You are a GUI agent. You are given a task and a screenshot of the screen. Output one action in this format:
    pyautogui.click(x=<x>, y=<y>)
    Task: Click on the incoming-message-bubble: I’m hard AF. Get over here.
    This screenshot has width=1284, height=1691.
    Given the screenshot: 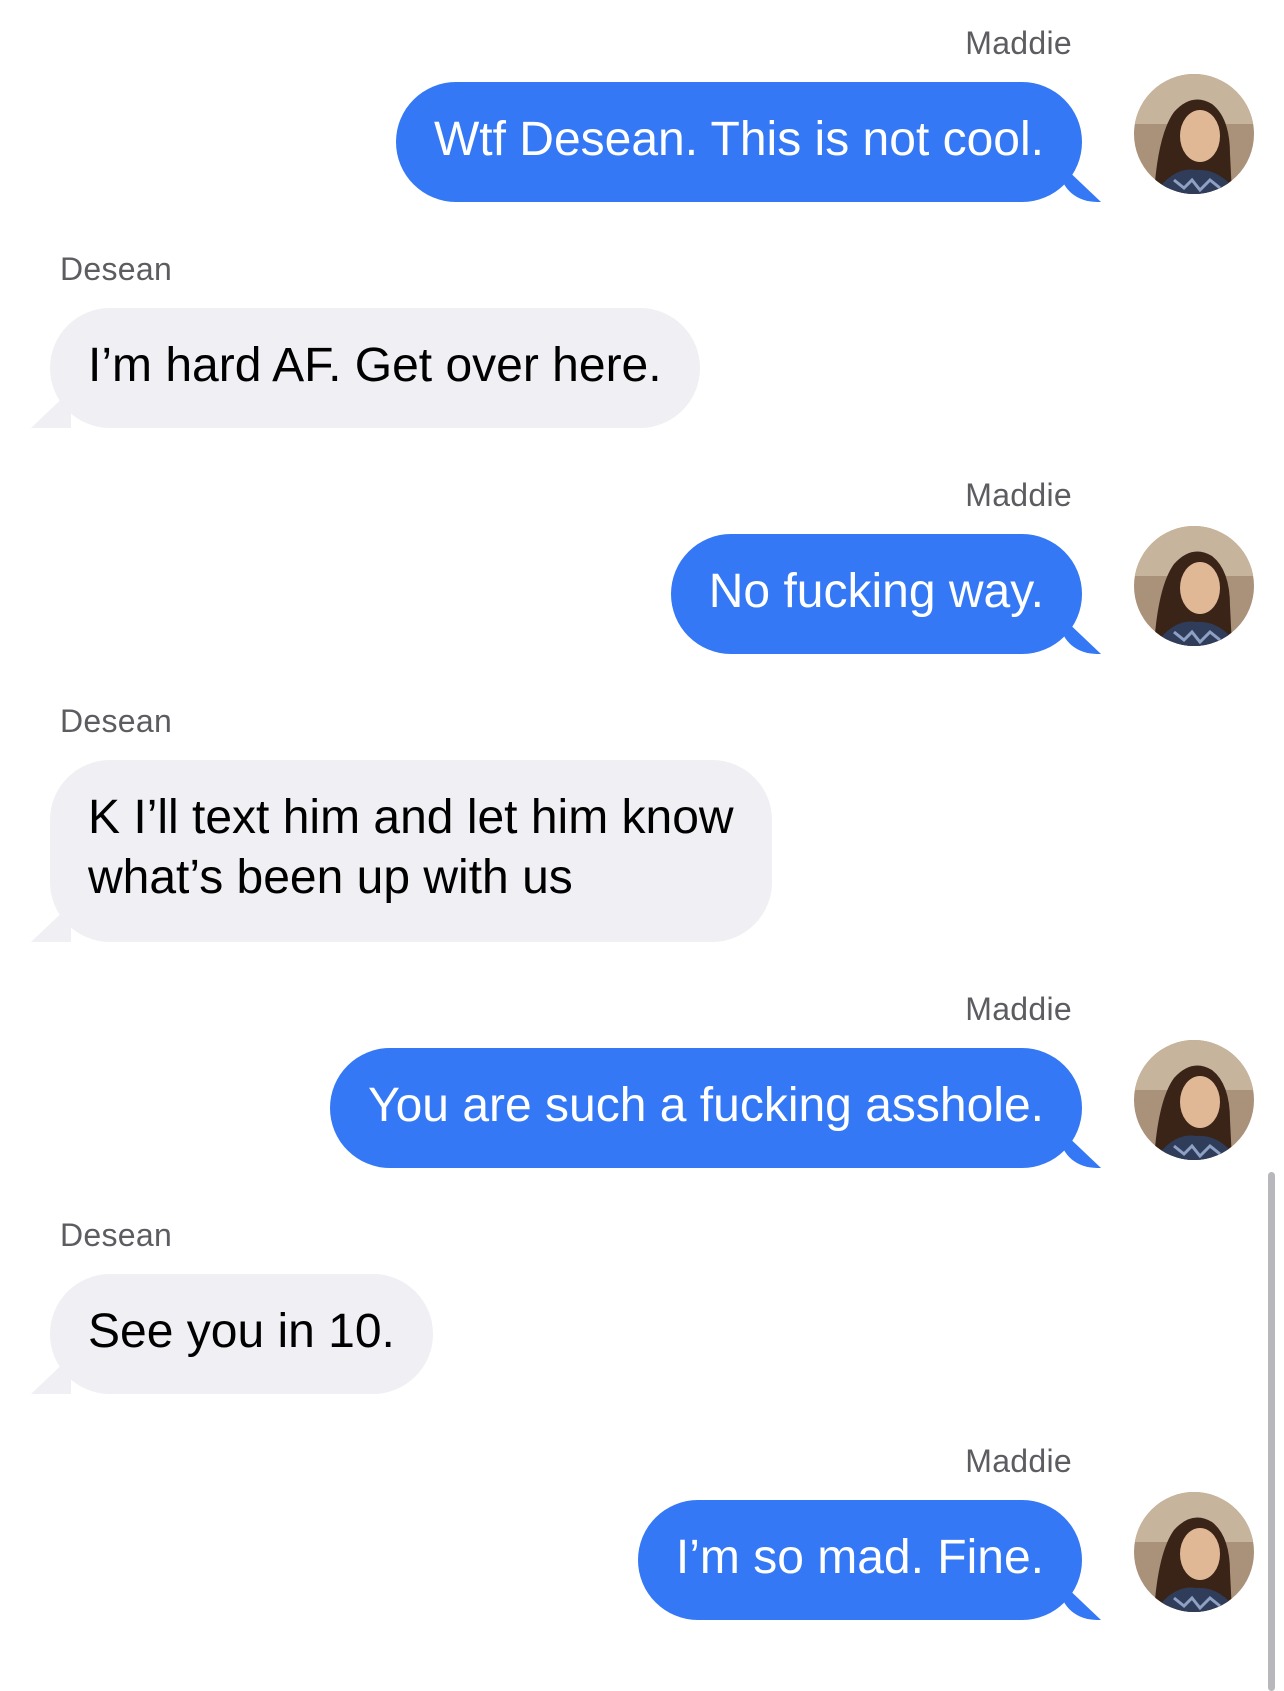 What is the action you would take?
    pyautogui.click(x=375, y=368)
    